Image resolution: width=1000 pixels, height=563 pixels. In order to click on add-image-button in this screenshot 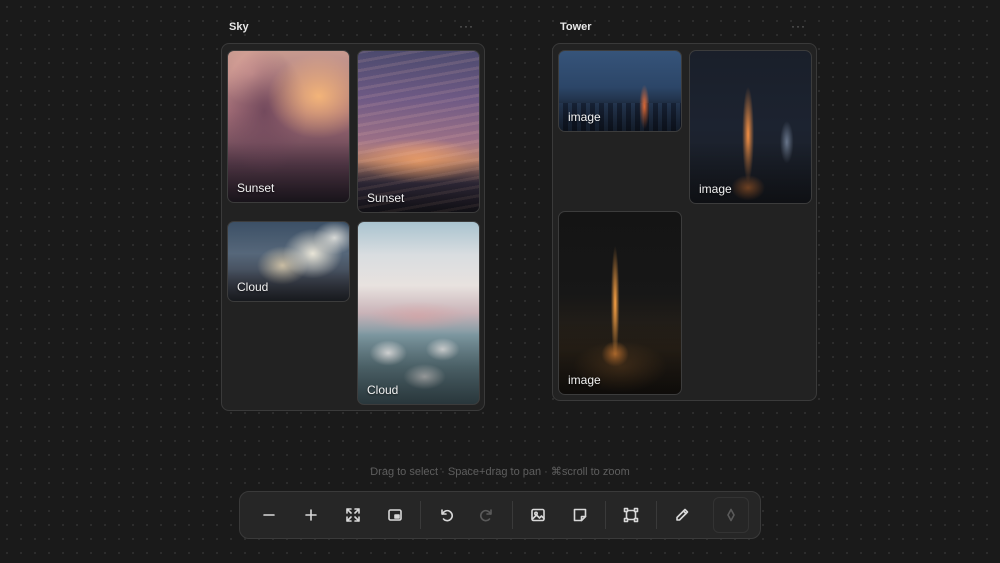, I will do `click(538, 515)`.